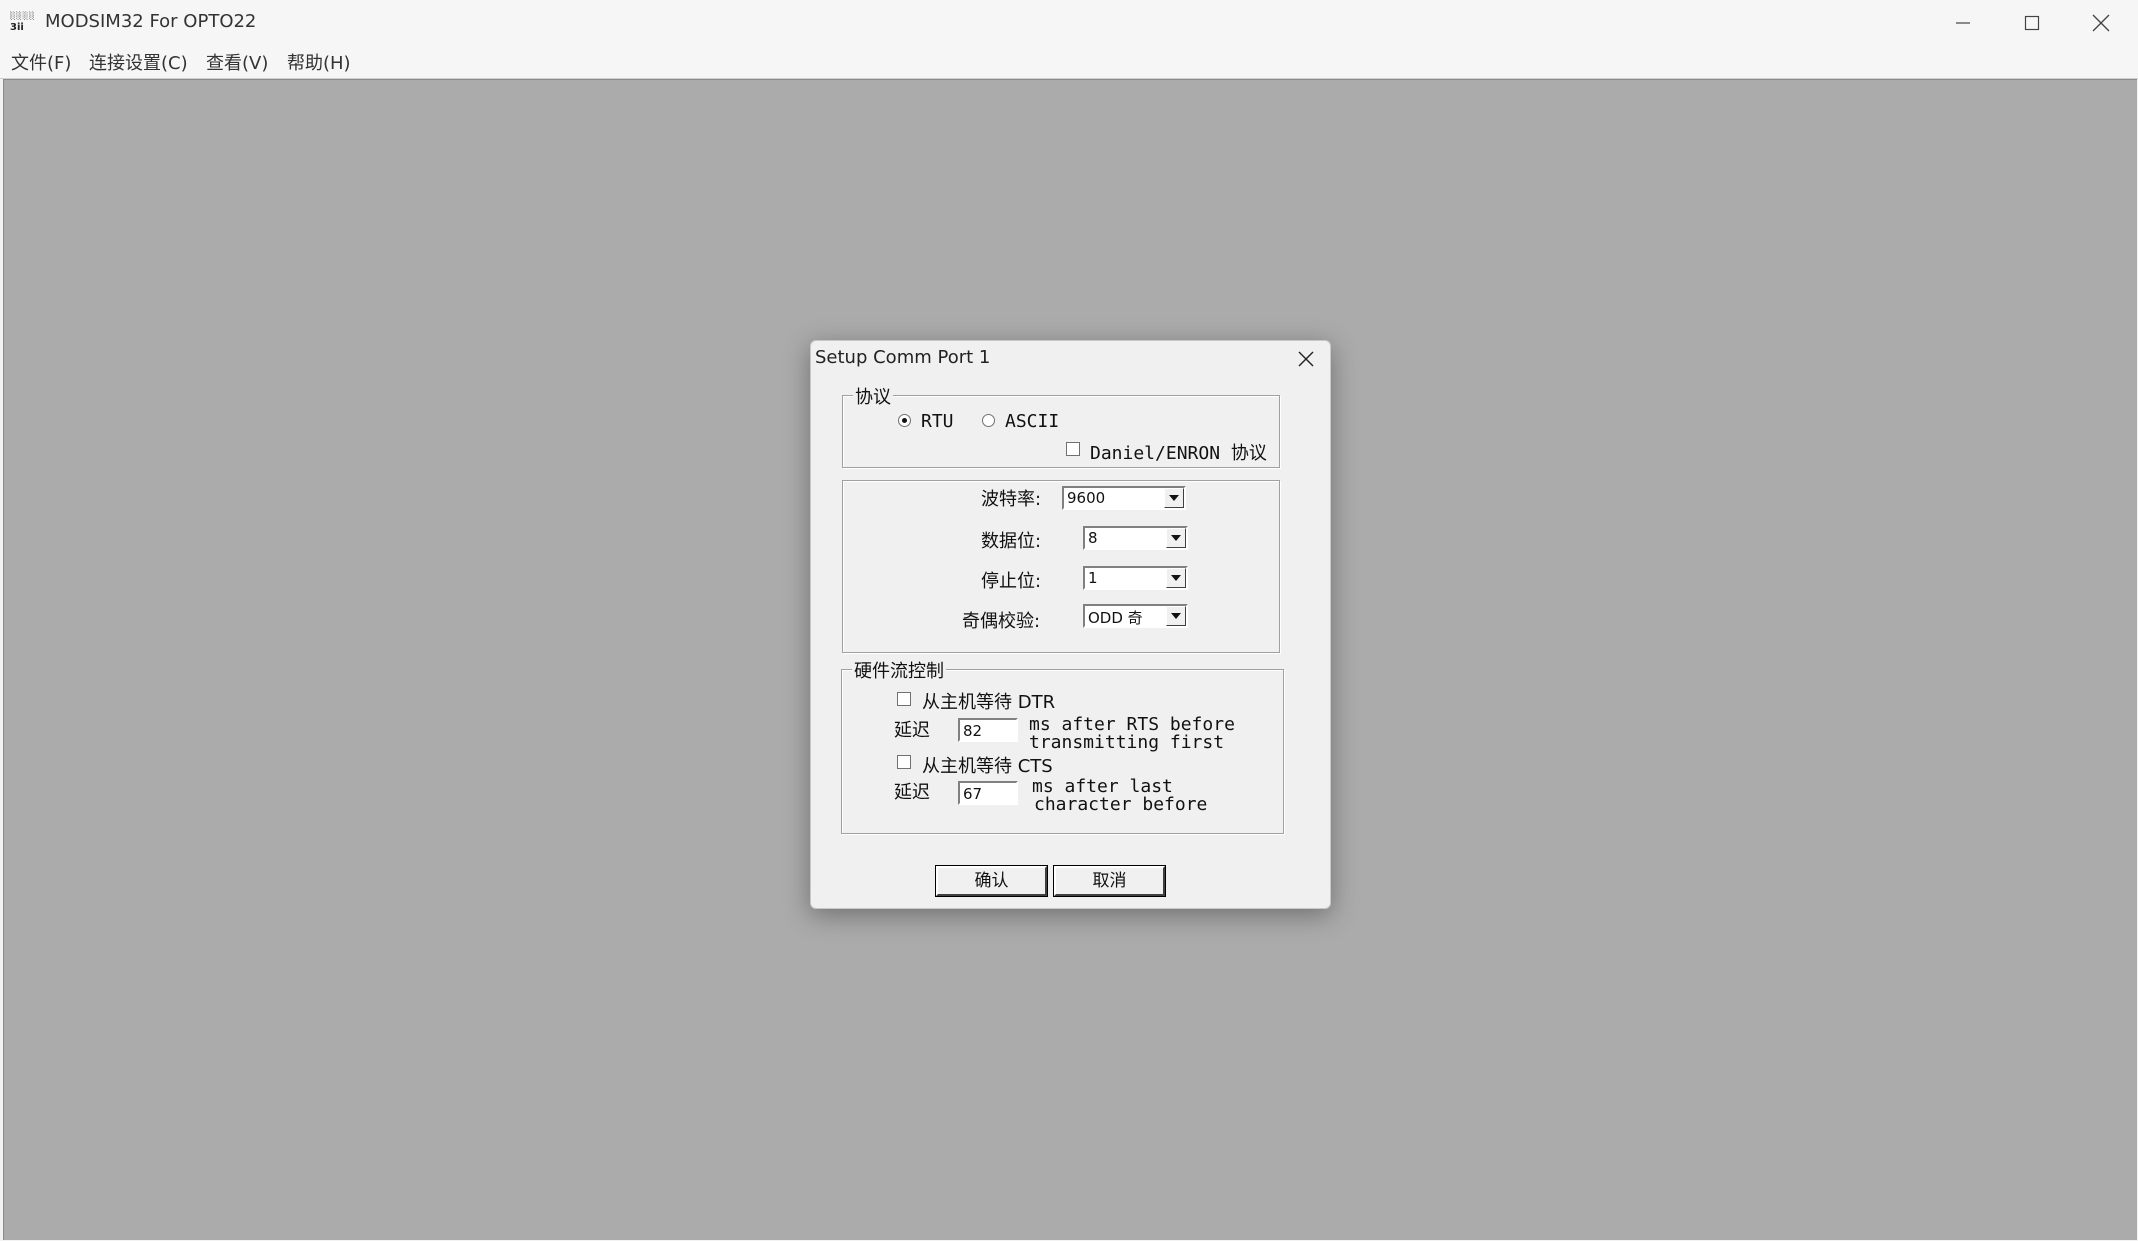 The width and height of the screenshot is (2138, 1241). I want to click on daniel-enron-label: Daniel/ENRON 协议, so click(1178, 453).